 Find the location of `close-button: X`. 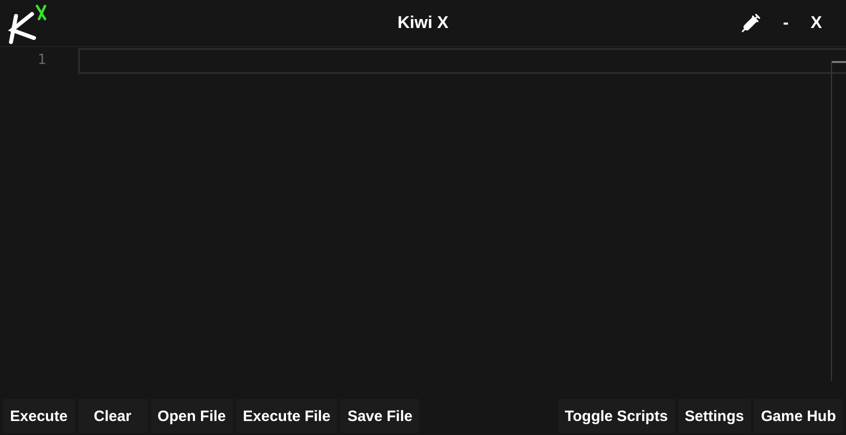

close-button: X is located at coordinates (816, 23).